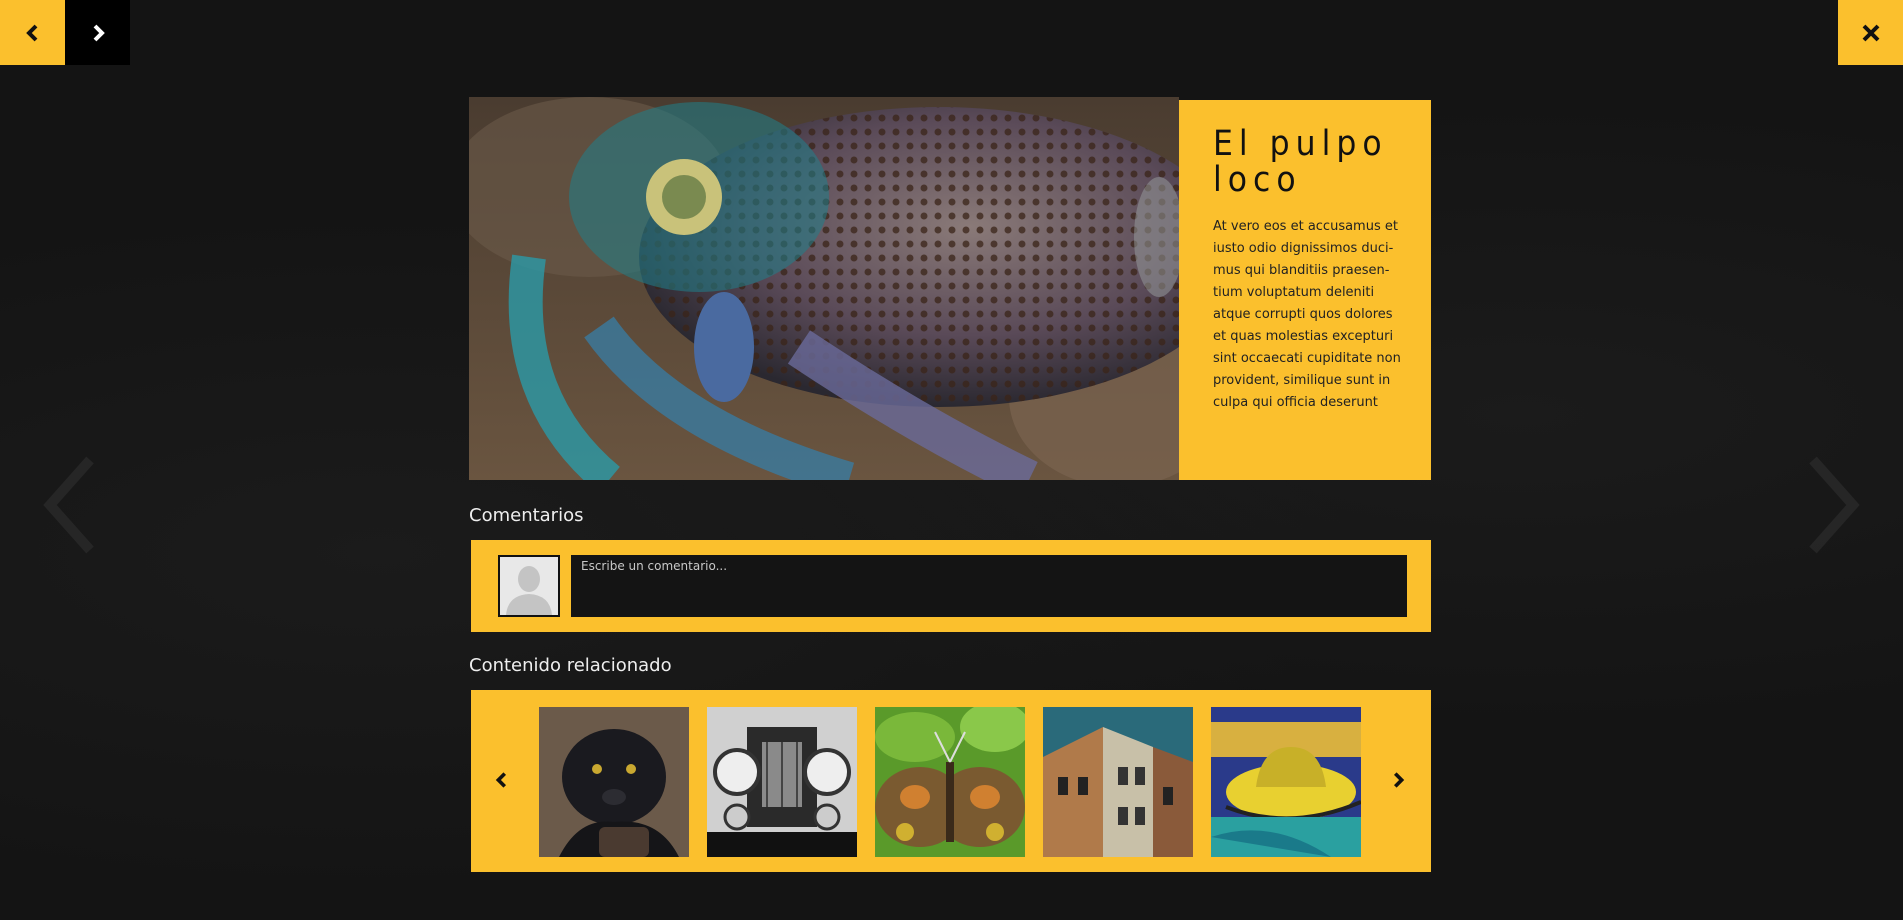 The height and width of the screenshot is (920, 1903). Describe the element at coordinates (570, 665) in the screenshot. I see `related-heading: Contenido relacionado` at that location.